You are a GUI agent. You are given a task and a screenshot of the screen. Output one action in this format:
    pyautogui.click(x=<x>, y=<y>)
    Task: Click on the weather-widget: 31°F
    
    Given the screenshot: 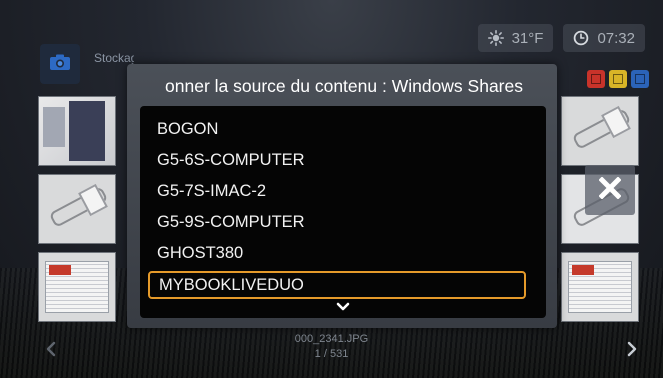 What is the action you would take?
    pyautogui.click(x=515, y=38)
    